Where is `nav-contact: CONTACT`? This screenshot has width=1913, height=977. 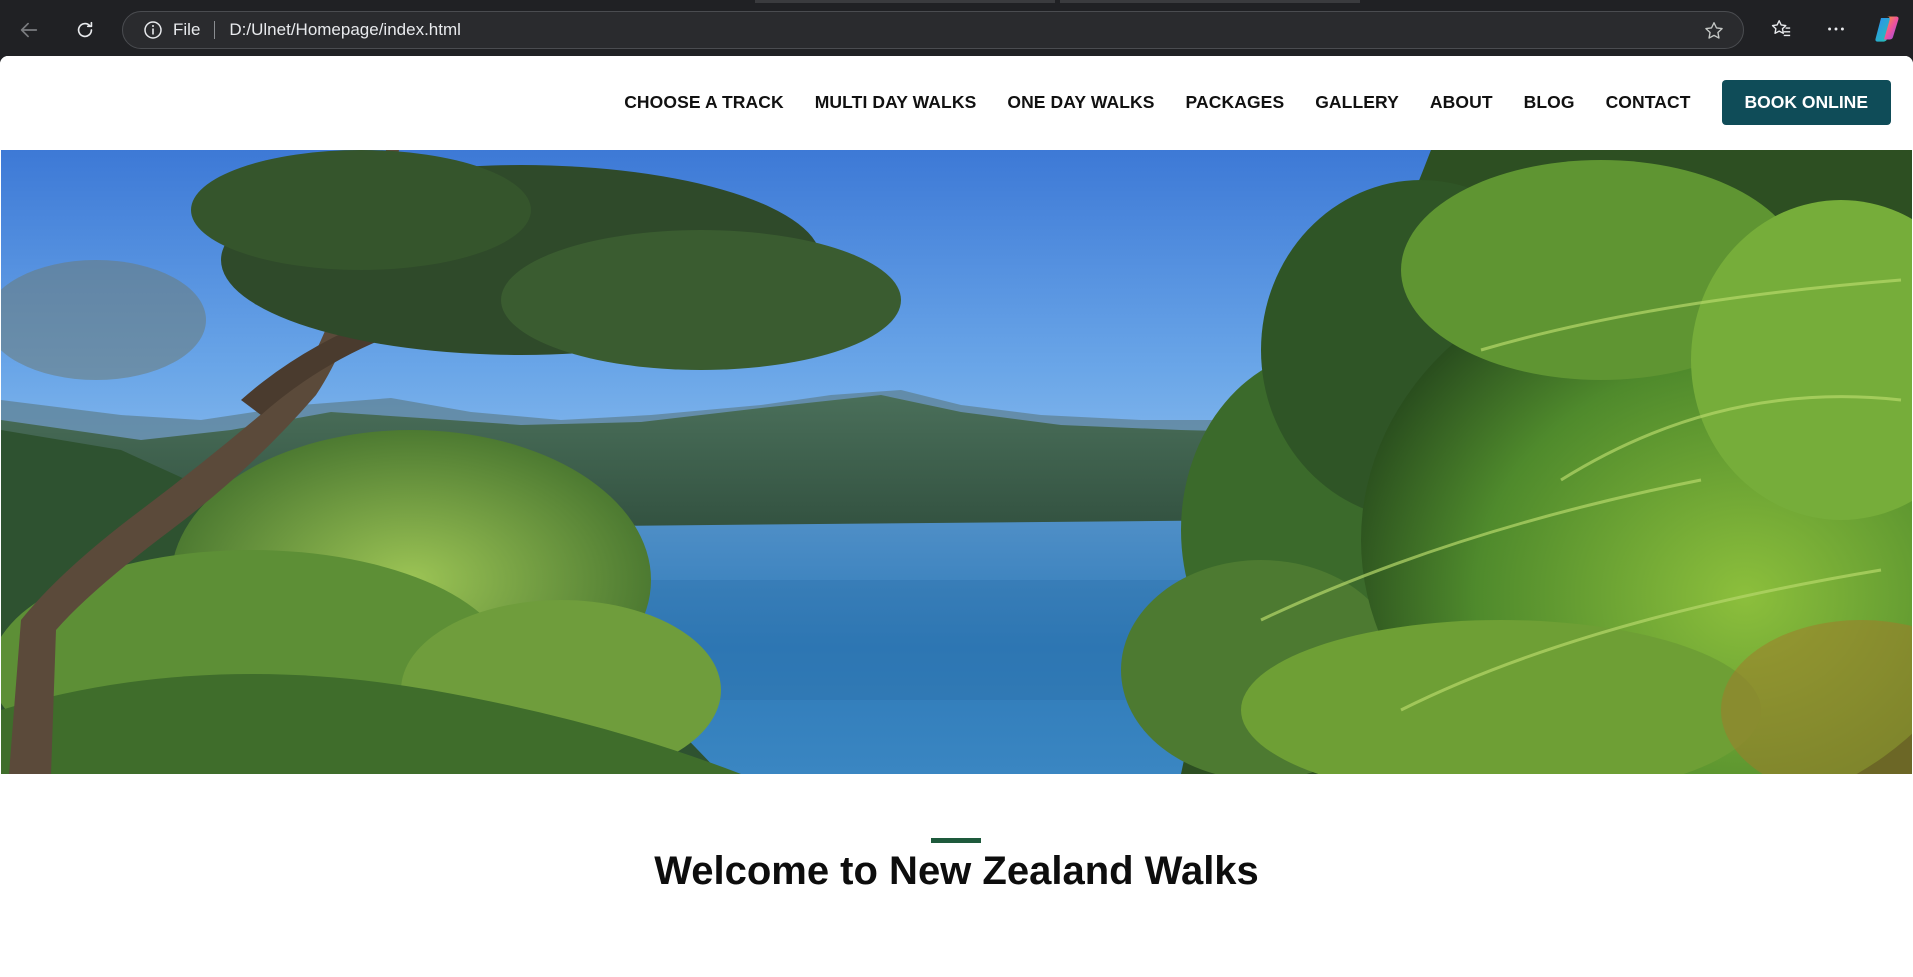
nav-contact: CONTACT is located at coordinates (1648, 102).